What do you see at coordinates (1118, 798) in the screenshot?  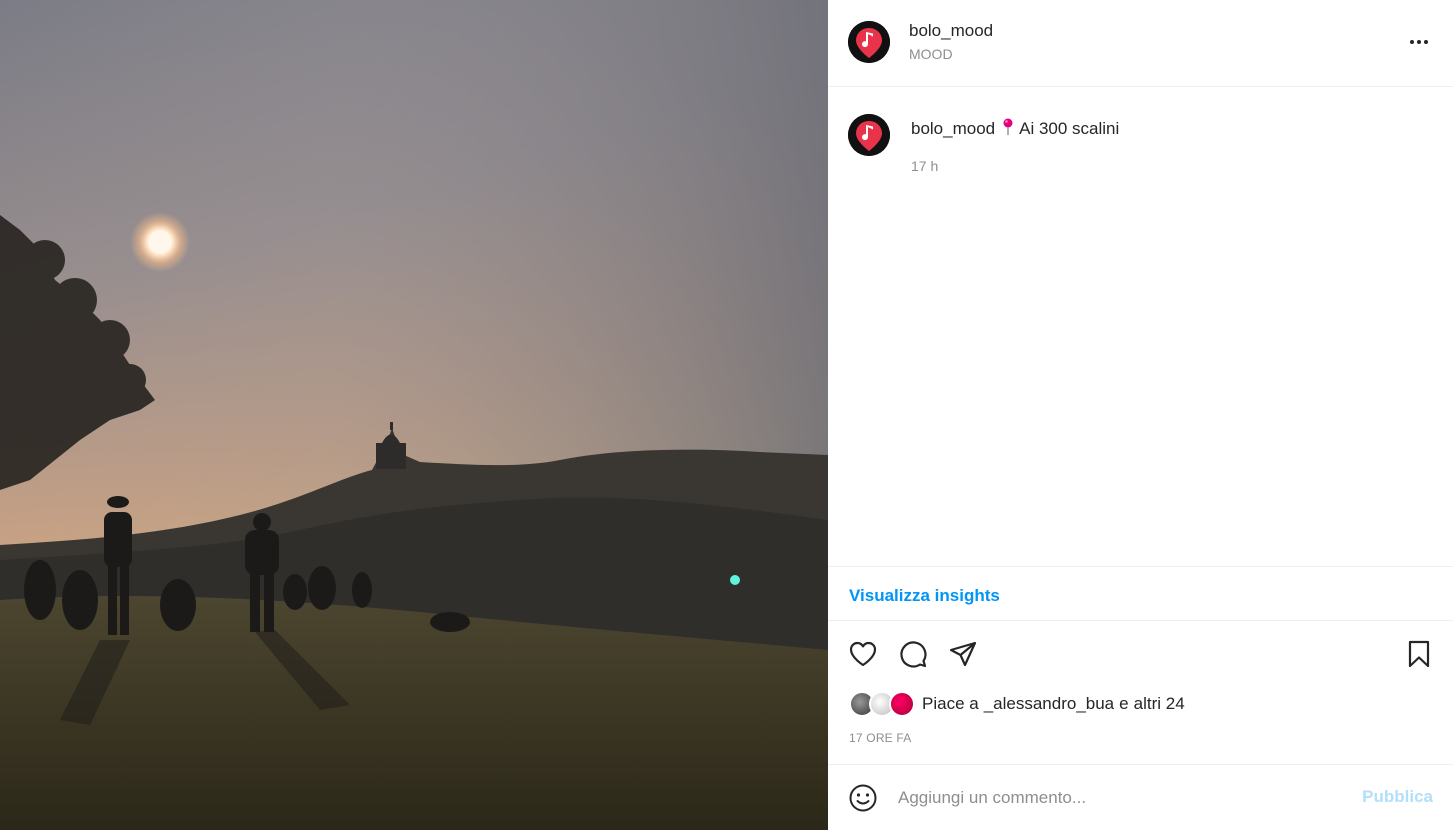 I see `comment-input` at bounding box center [1118, 798].